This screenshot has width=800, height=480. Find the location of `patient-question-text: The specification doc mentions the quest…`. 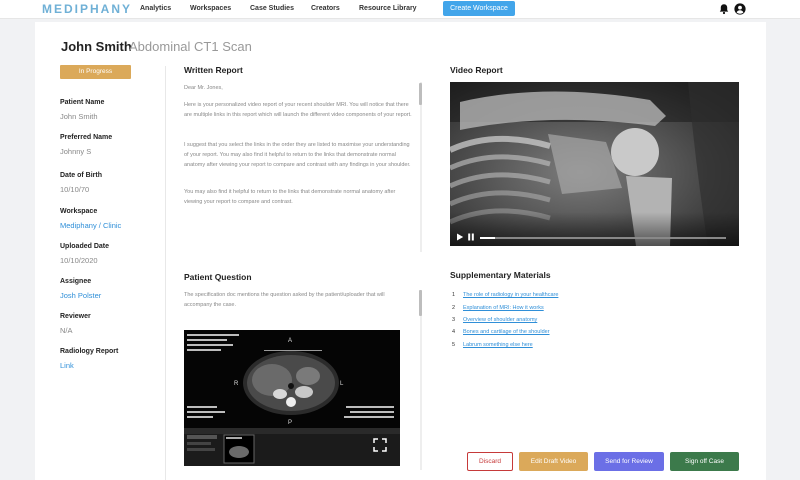

patient-question-text: The specification doc mentions the quest… is located at coordinates (284, 300).